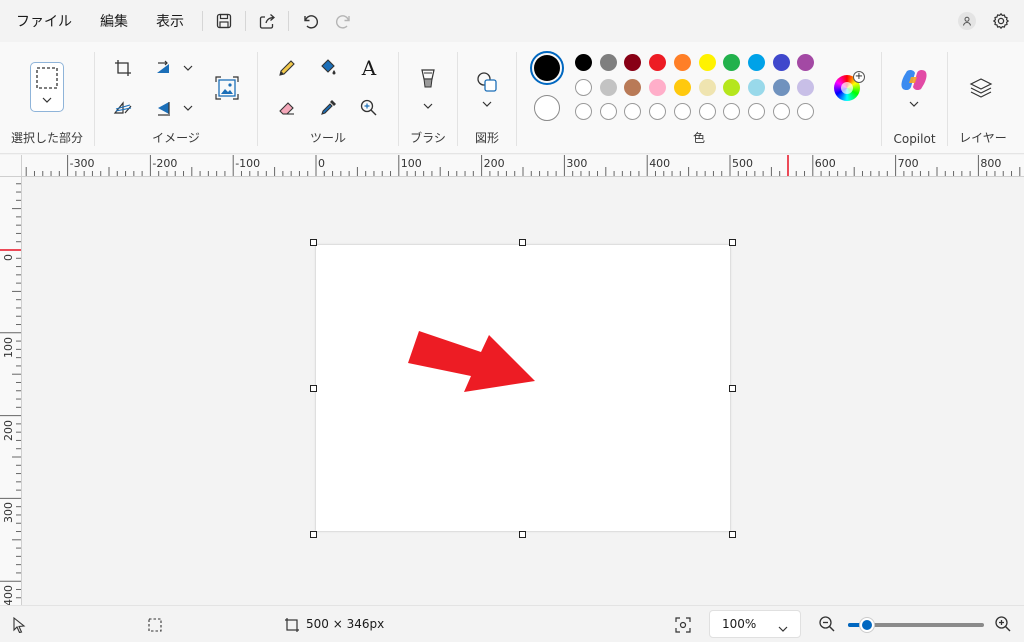 The image size is (1024, 642). What do you see at coordinates (660, 163) in the screenshot?
I see `ruler-label: 400` at bounding box center [660, 163].